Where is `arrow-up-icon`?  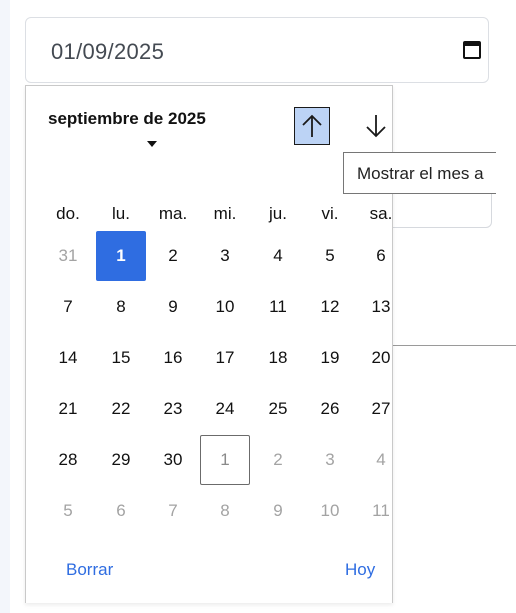
arrow-up-icon is located at coordinates (312, 125).